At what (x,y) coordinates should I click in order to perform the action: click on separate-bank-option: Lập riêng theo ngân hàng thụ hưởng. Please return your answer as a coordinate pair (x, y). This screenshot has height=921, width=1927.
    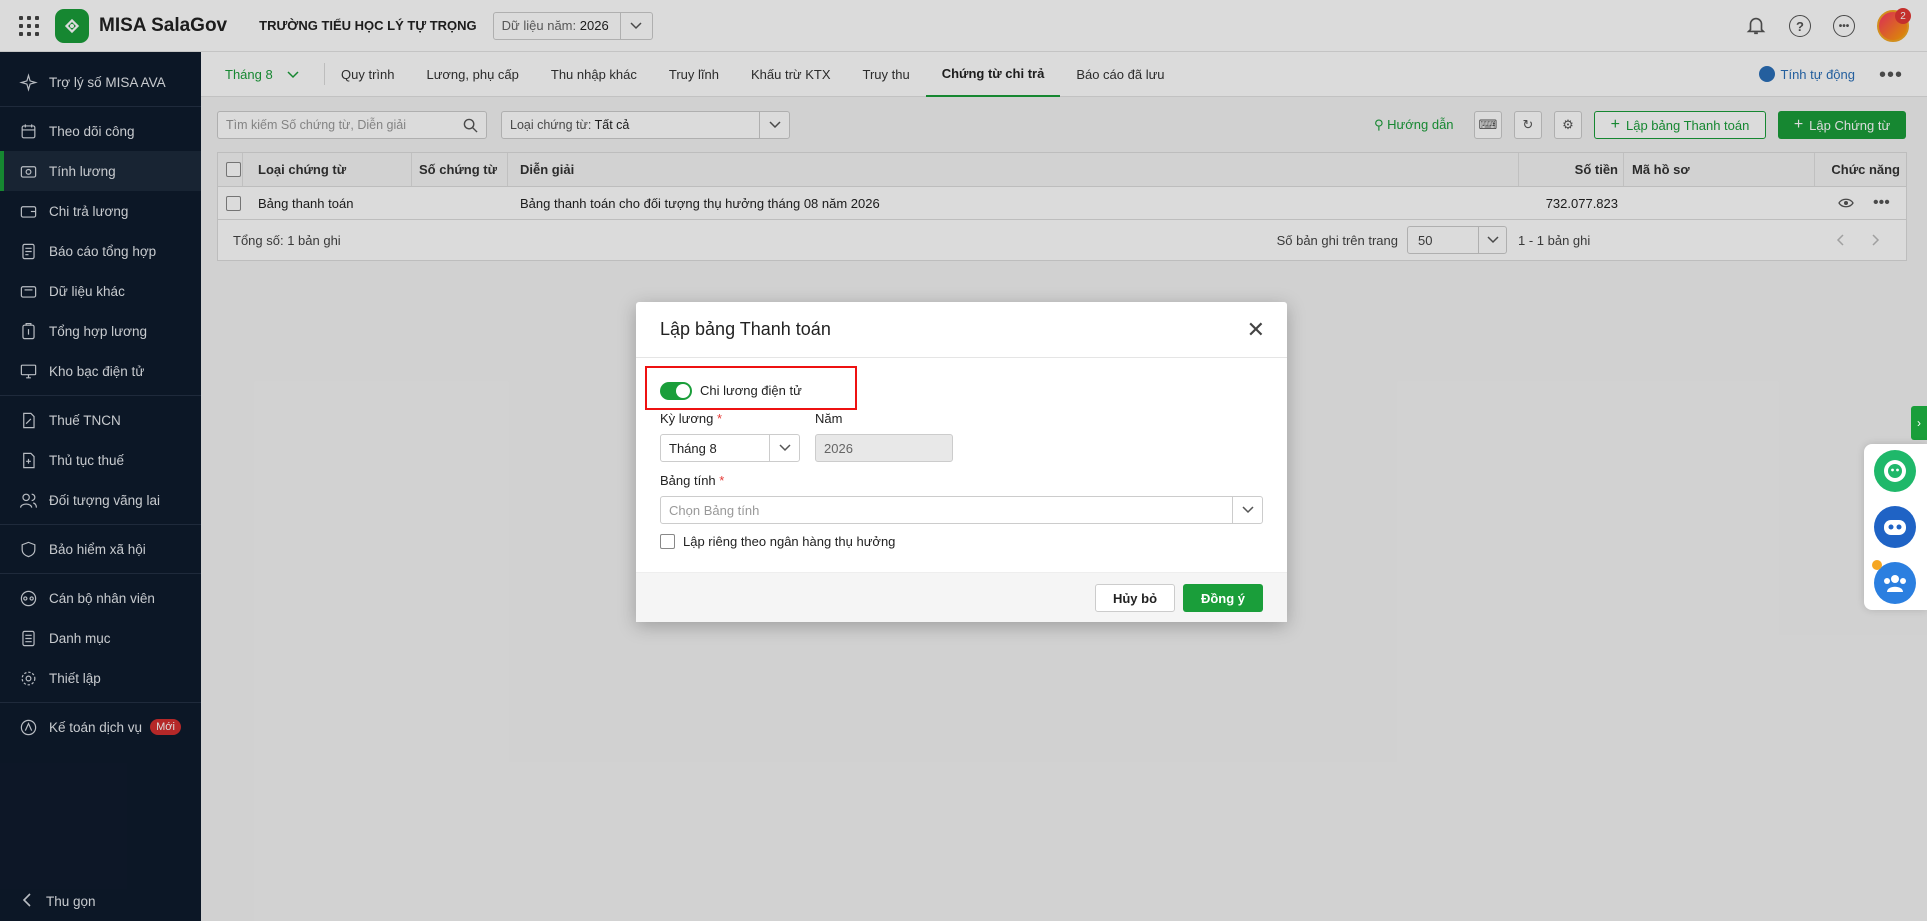
    Looking at the image, I should click on (777, 541).